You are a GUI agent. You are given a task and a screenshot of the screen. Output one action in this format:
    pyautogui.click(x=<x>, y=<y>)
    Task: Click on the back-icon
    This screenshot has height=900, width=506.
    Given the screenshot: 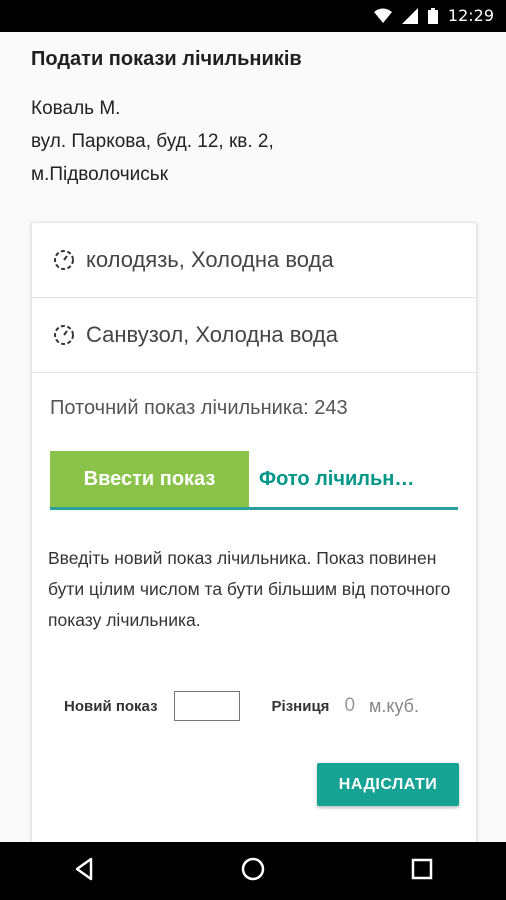 What is the action you would take?
    pyautogui.click(x=84, y=871)
    